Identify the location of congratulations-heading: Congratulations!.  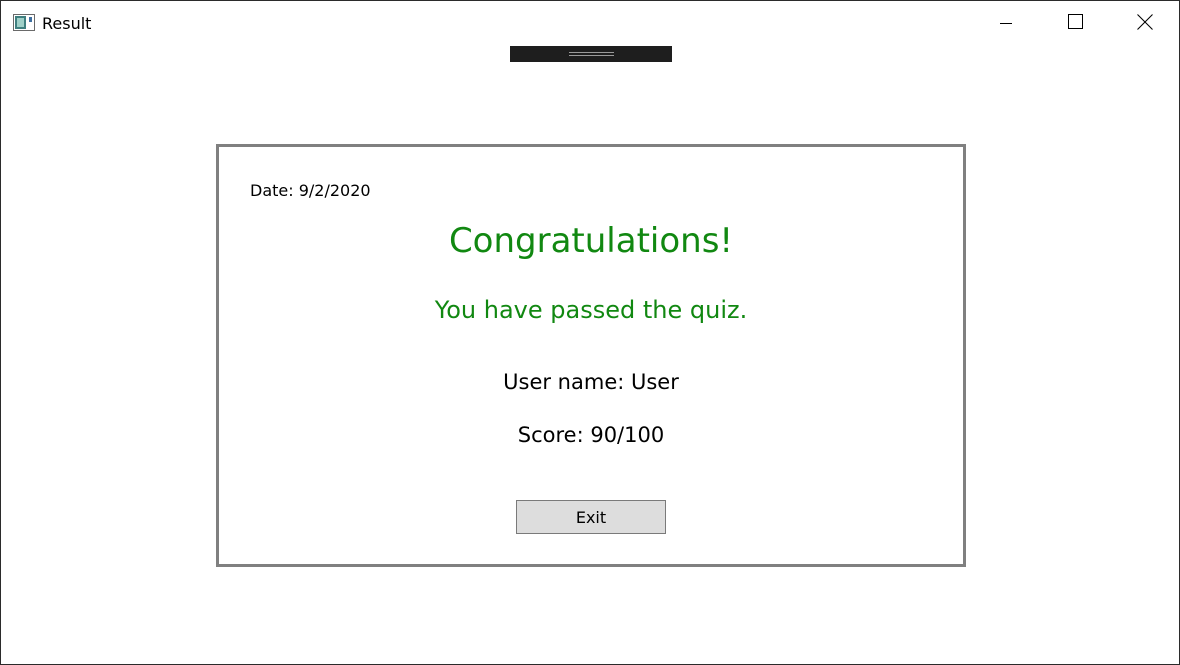
(591, 241).